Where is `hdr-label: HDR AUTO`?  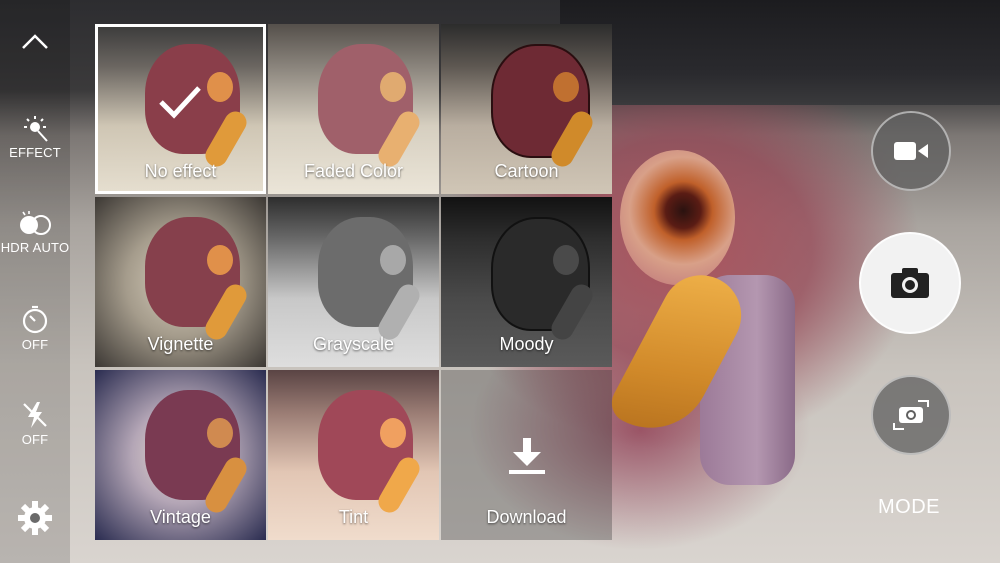
hdr-label: HDR AUTO is located at coordinates (35, 247).